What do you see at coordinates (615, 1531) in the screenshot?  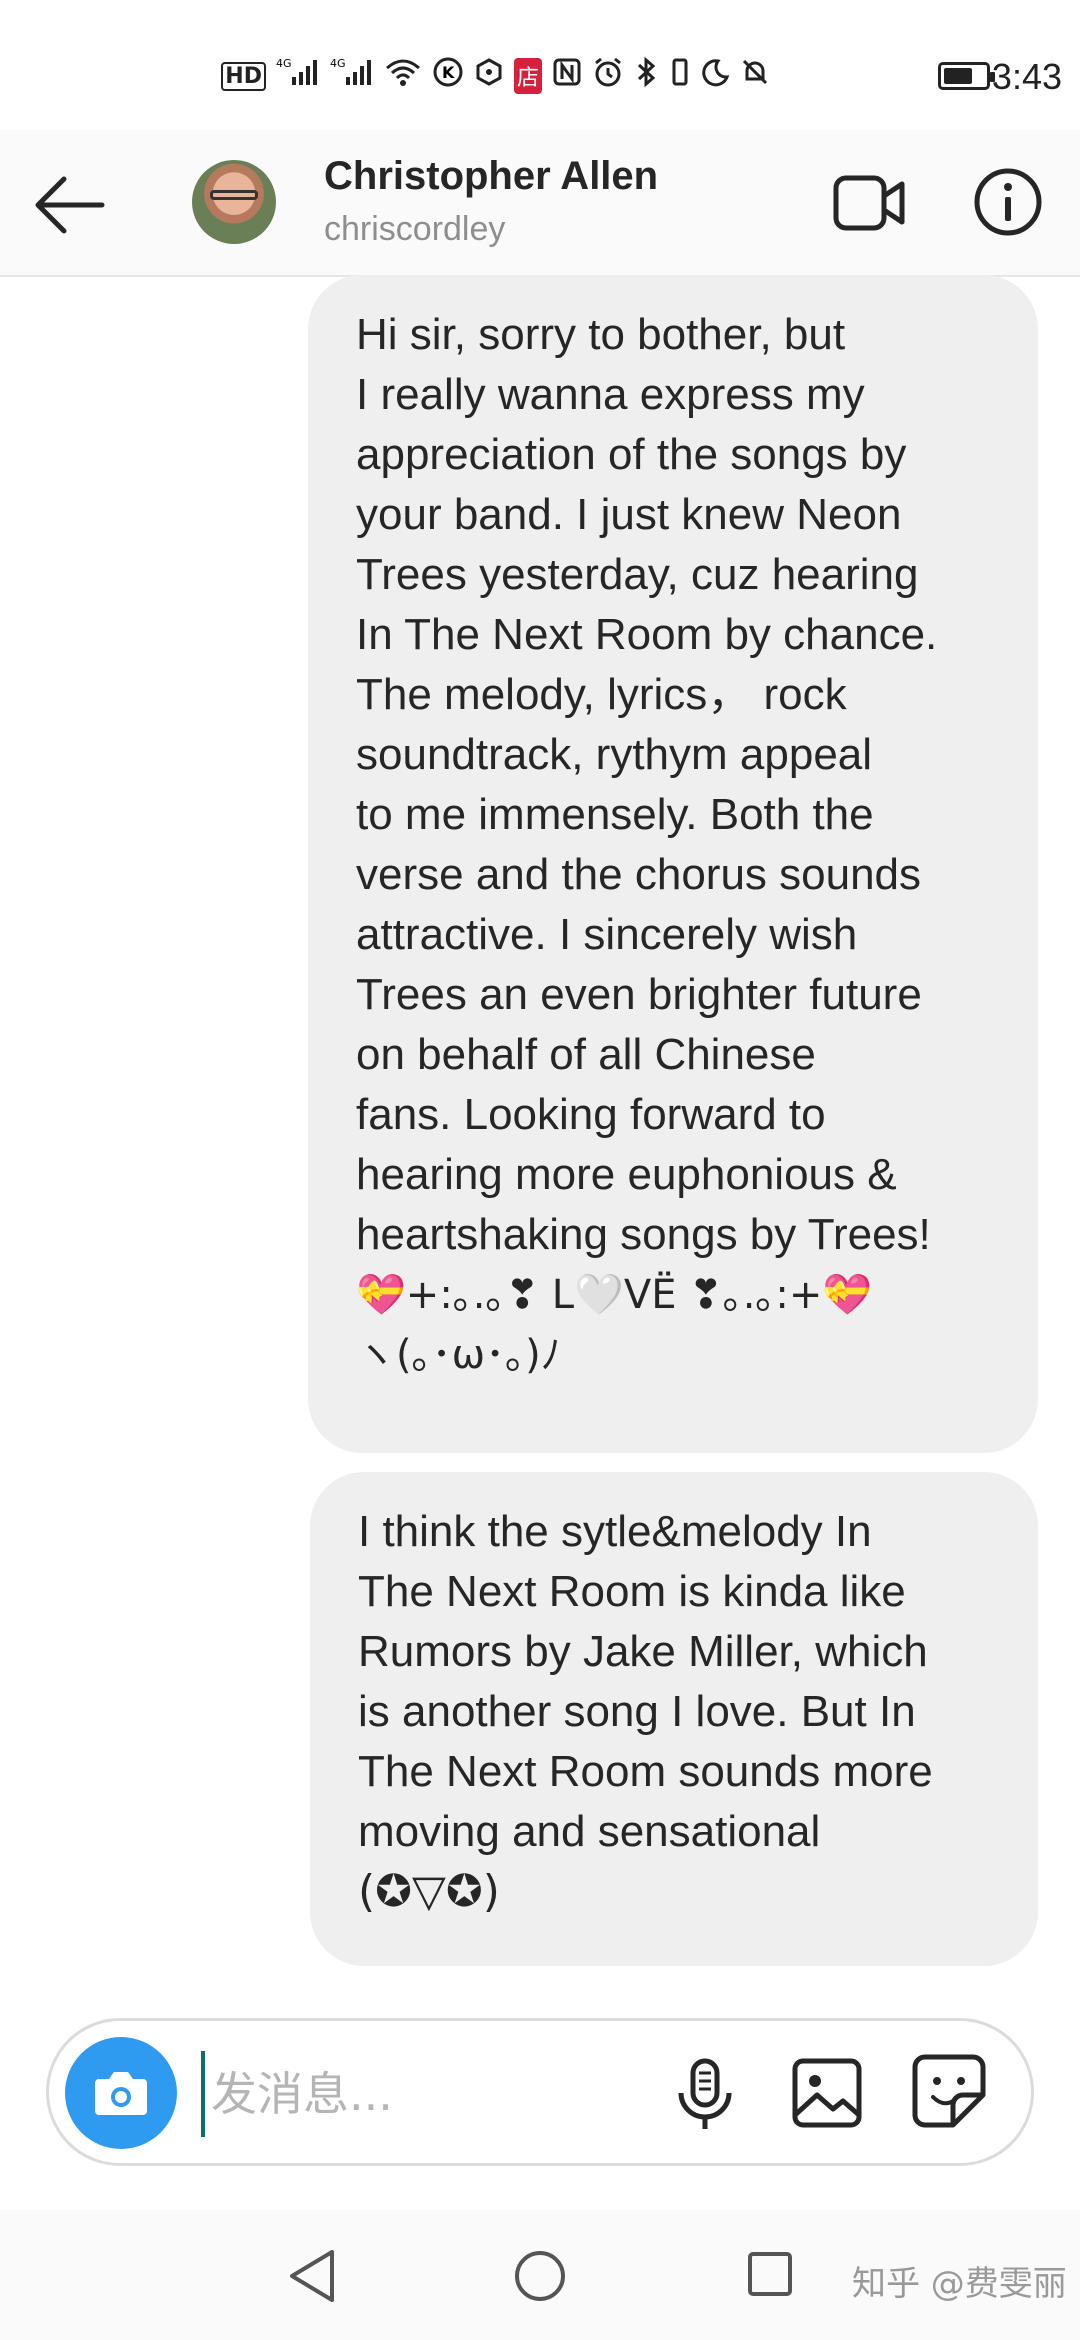 I see `message-line: I think the sytle&melody In` at bounding box center [615, 1531].